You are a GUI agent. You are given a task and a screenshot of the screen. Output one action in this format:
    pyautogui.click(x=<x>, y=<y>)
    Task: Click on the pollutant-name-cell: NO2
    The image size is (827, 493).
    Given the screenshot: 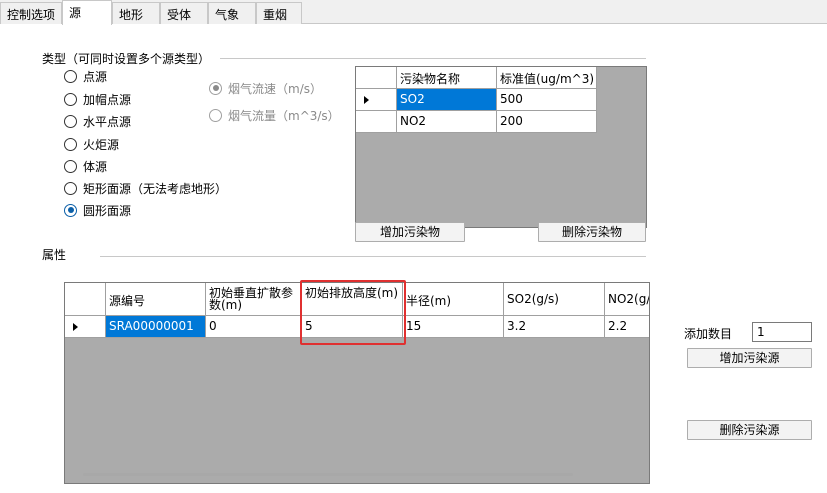 What is the action you would take?
    pyautogui.click(x=447, y=122)
    